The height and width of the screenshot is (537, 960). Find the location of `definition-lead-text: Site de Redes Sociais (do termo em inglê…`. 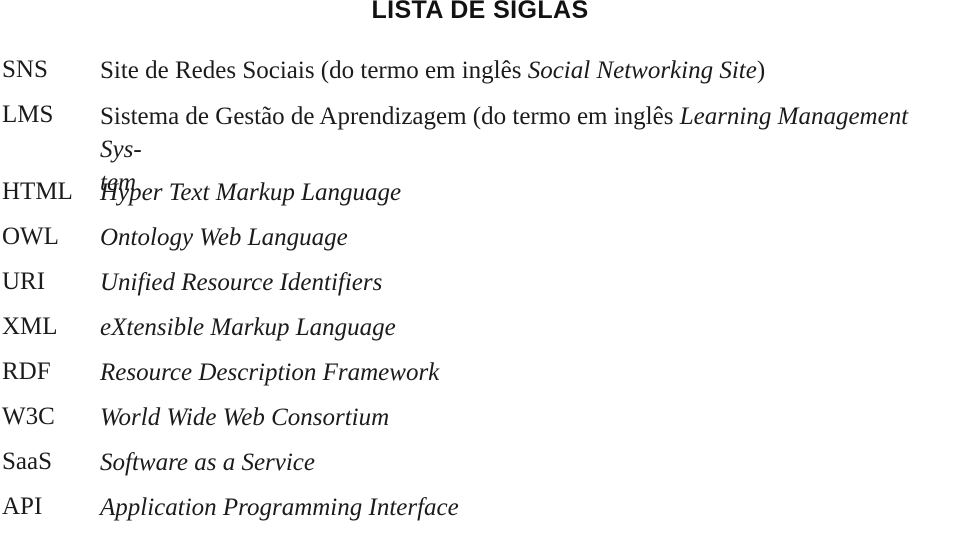

definition-lead-text: Site de Redes Sociais (do termo em inglê… is located at coordinates (314, 70).